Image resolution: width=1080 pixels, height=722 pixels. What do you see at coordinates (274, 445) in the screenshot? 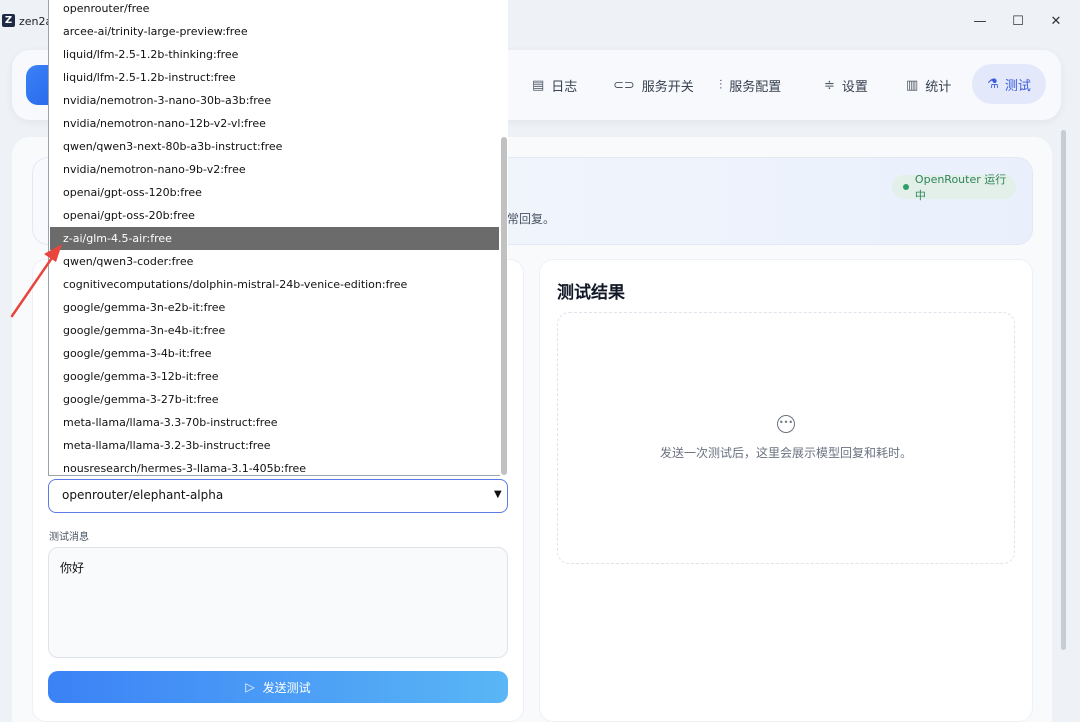
I see `dropdown-option: meta-llama/llama-3.2-3b-instruct:free` at bounding box center [274, 445].